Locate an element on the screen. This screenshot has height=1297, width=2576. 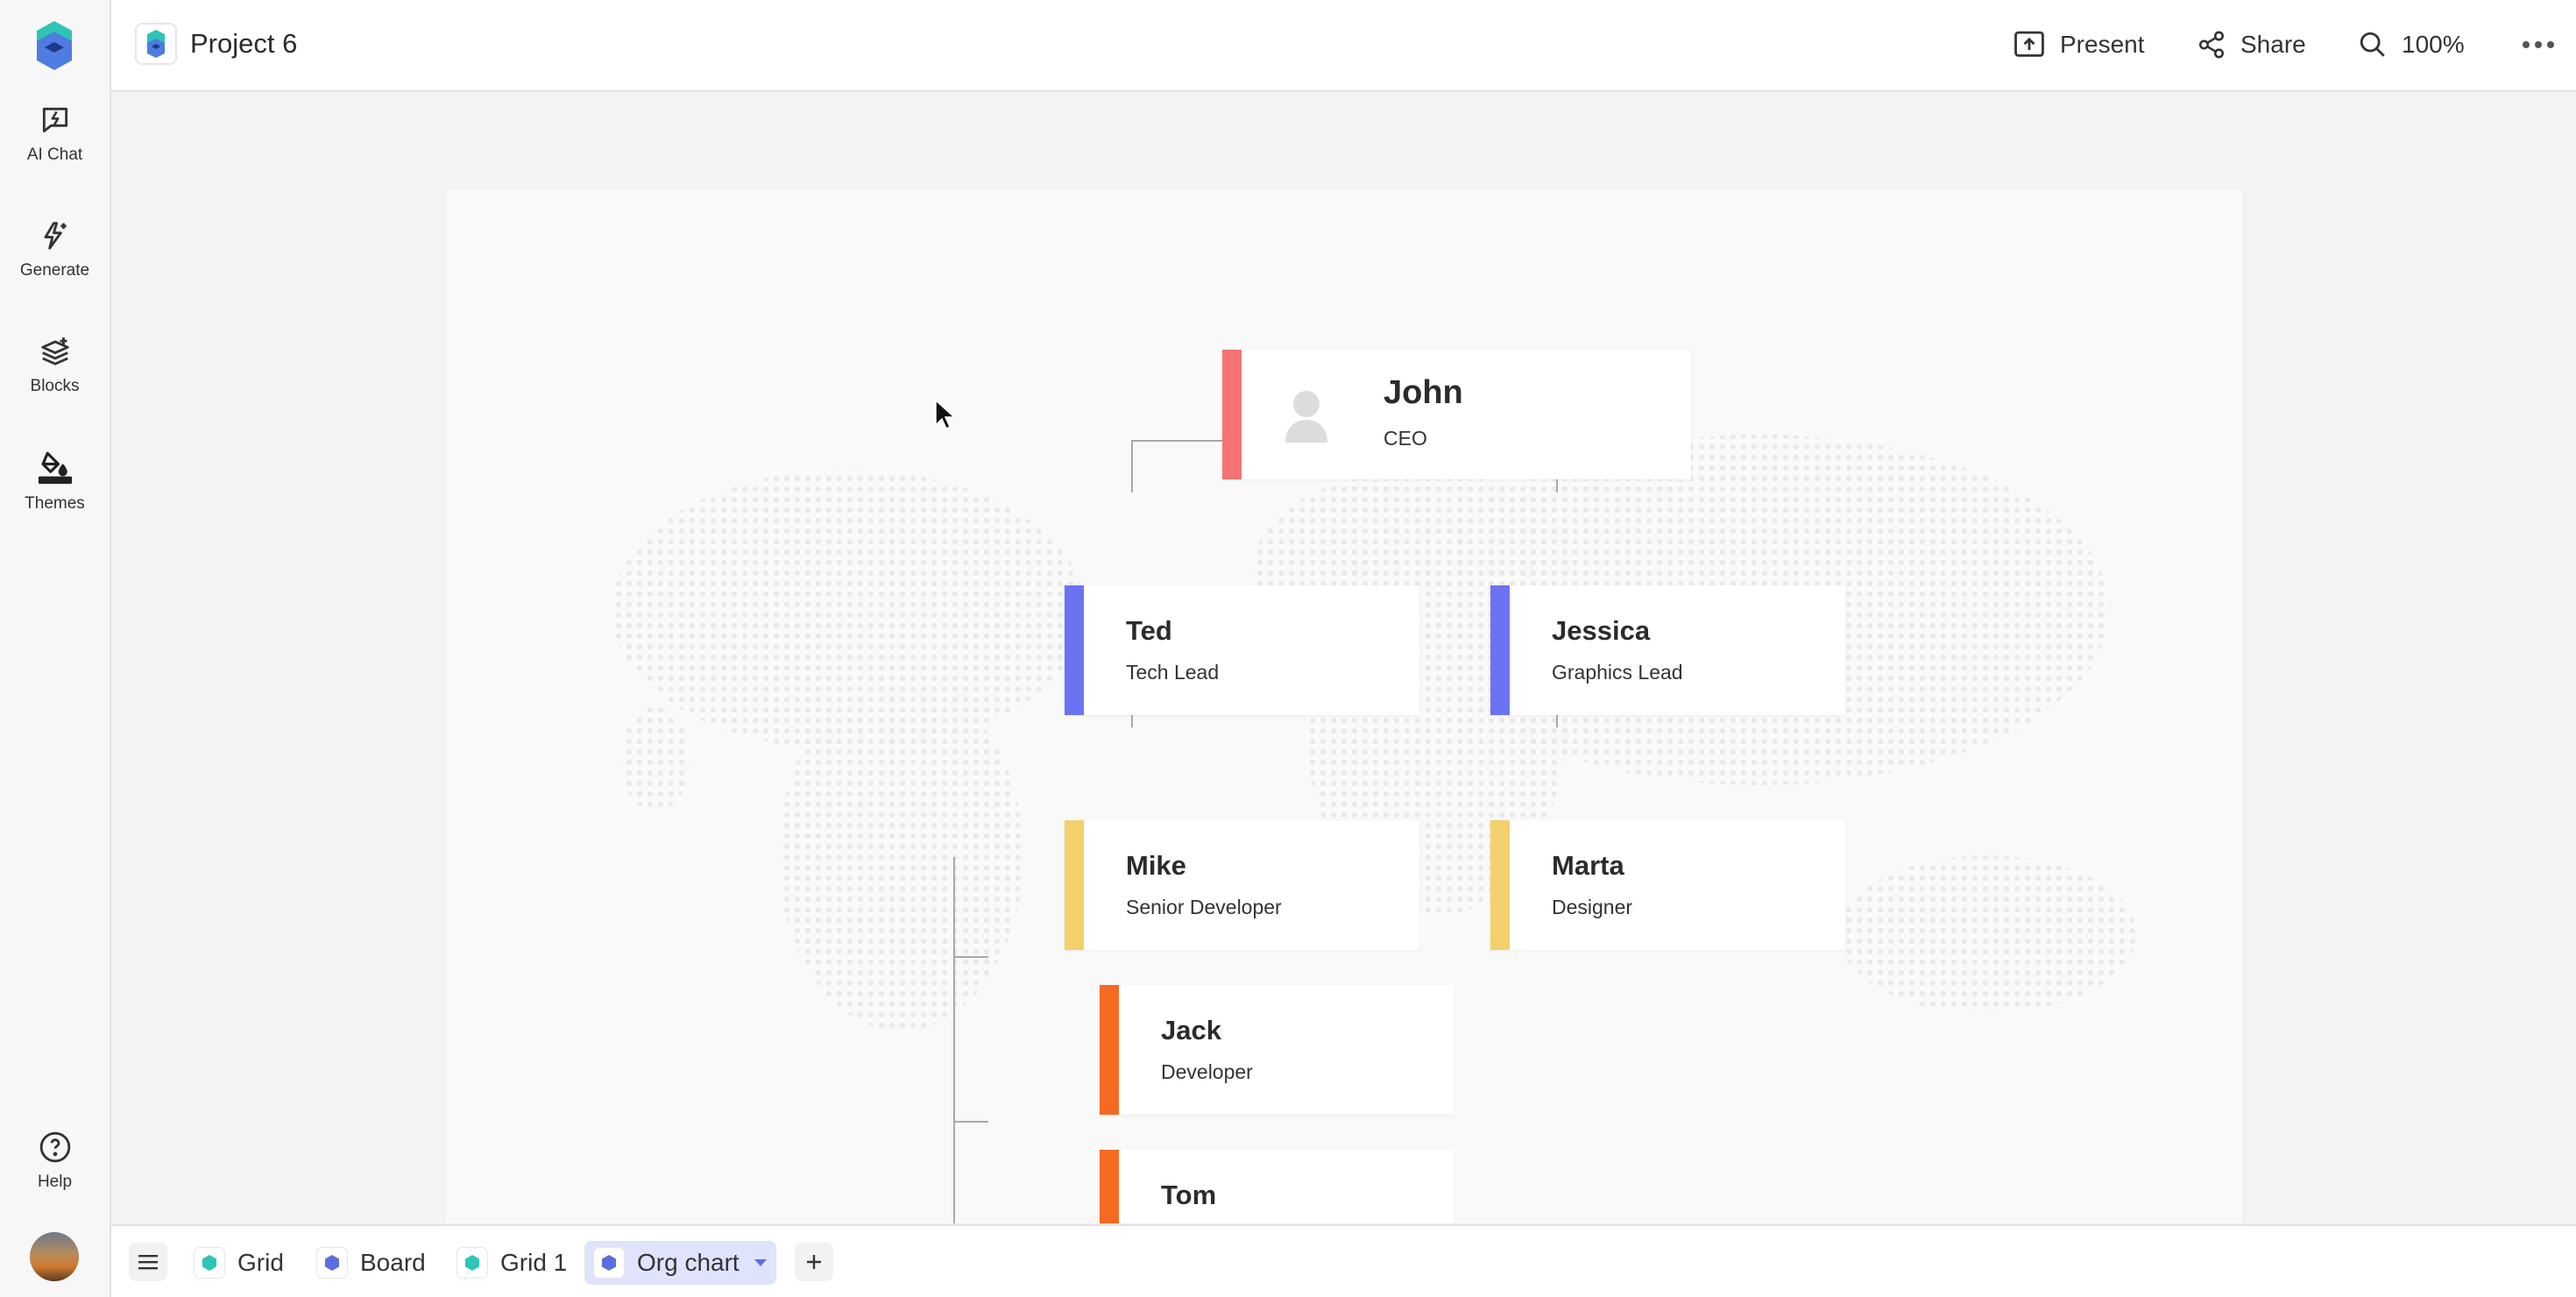
tab-label: Grid is located at coordinates (260, 1262).